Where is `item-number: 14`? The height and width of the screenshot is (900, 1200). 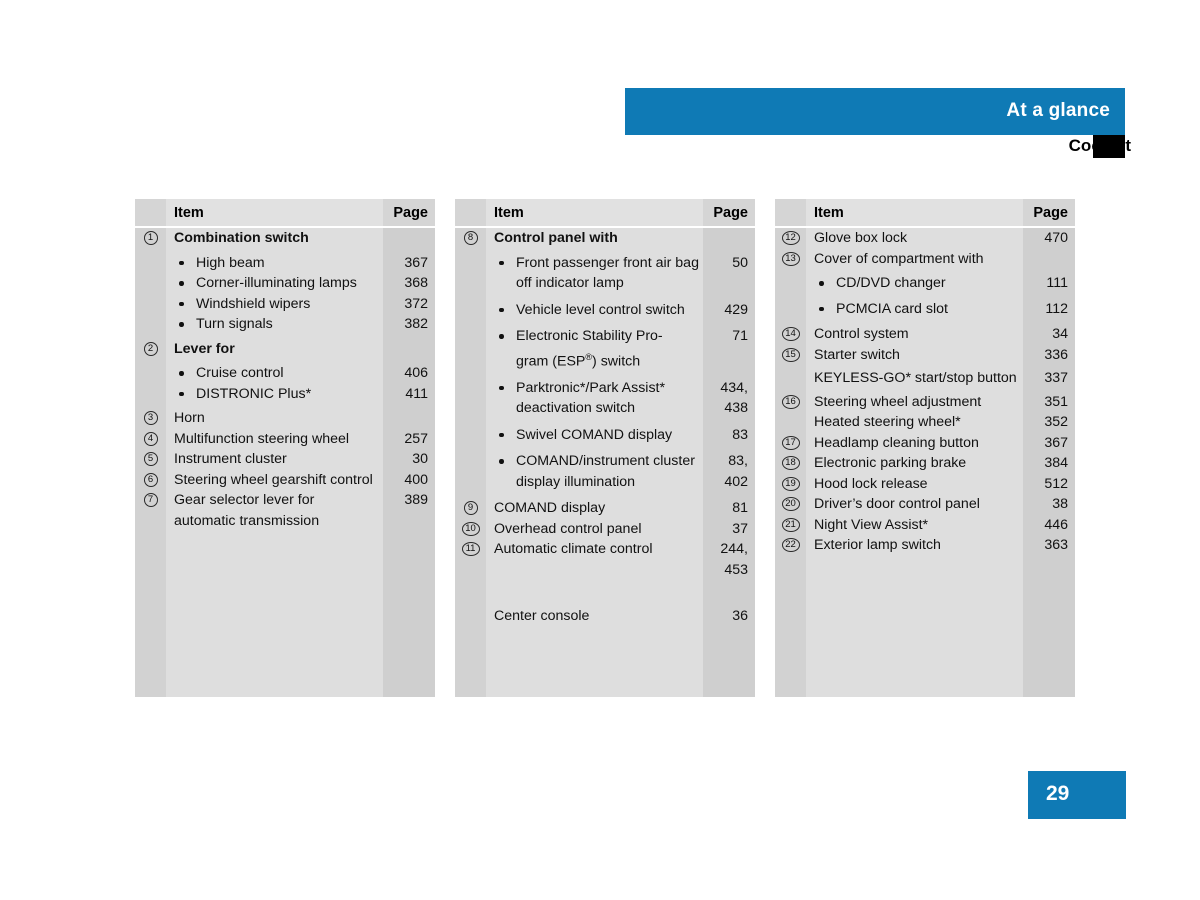
item-number: 14 is located at coordinates (790, 332).